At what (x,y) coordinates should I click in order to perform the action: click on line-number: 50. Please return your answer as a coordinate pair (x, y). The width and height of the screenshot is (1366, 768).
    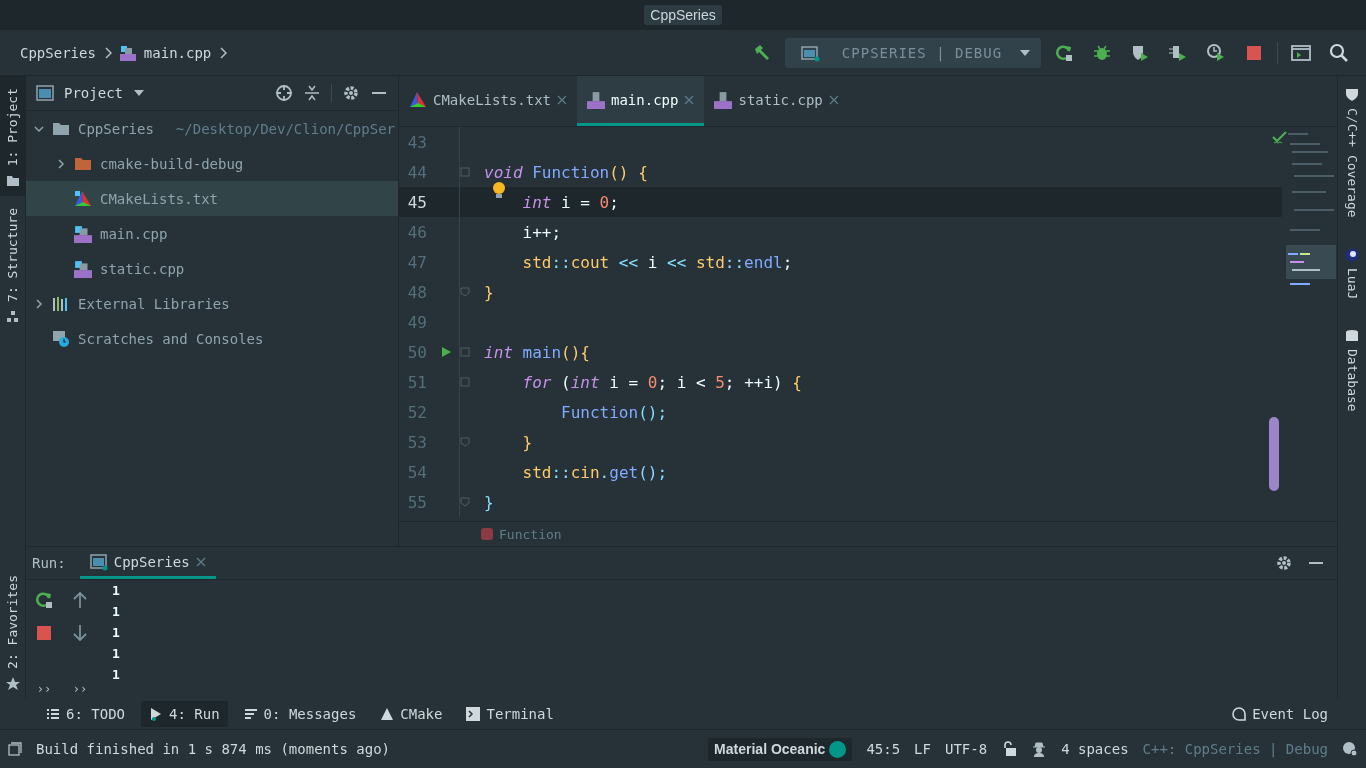
    Looking at the image, I should click on (417, 352).